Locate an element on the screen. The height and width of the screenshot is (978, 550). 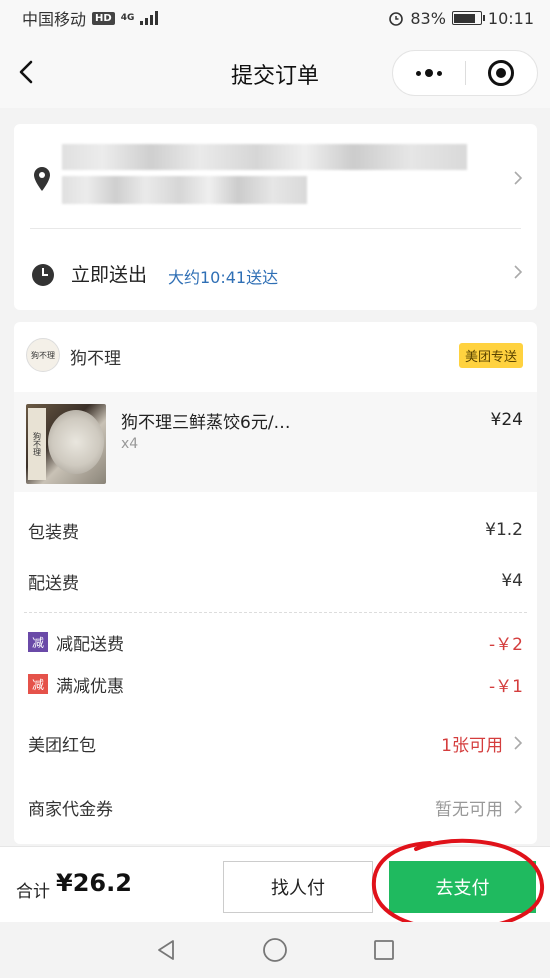
discount-amount: -￥2 is located at coordinates (506, 644).